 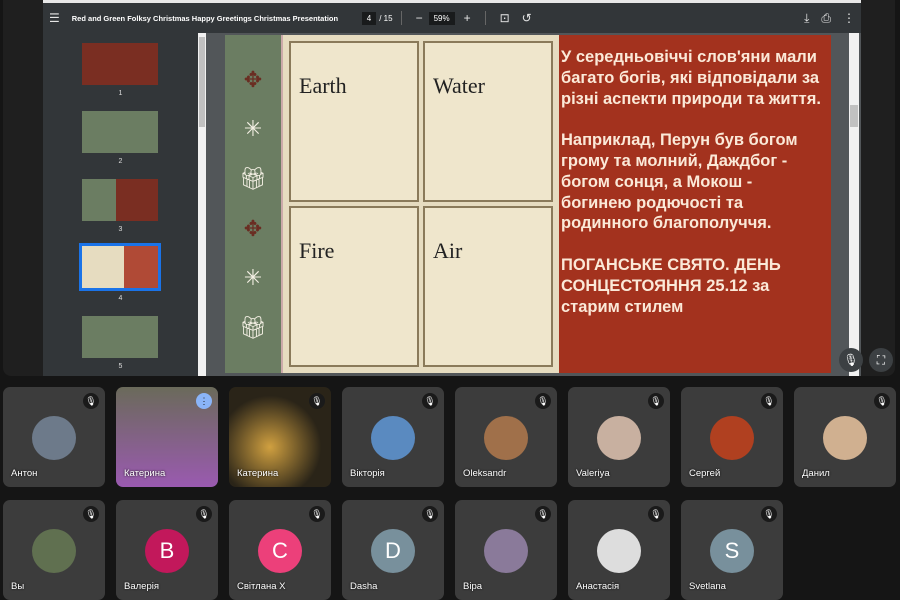 What do you see at coordinates (364, 586) in the screenshot?
I see `participant-name: Dasha` at bounding box center [364, 586].